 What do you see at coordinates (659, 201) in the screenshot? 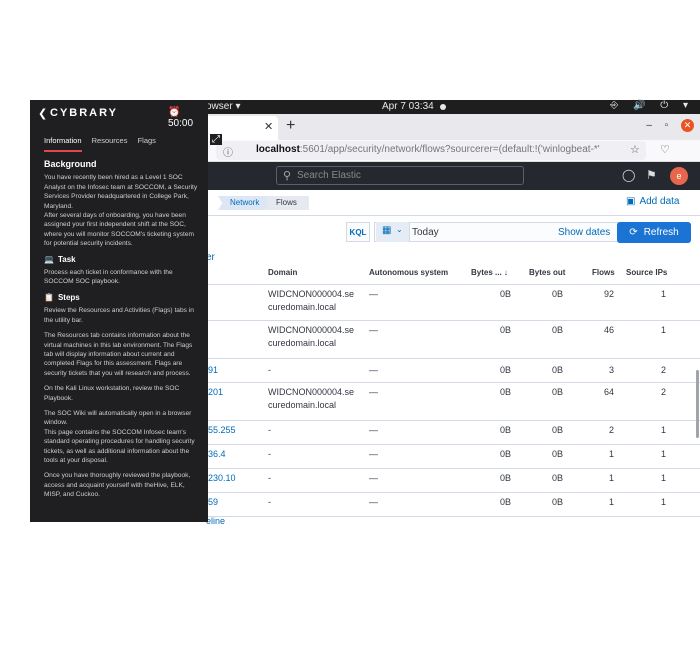
I see `add-data-label: Add data` at bounding box center [659, 201].